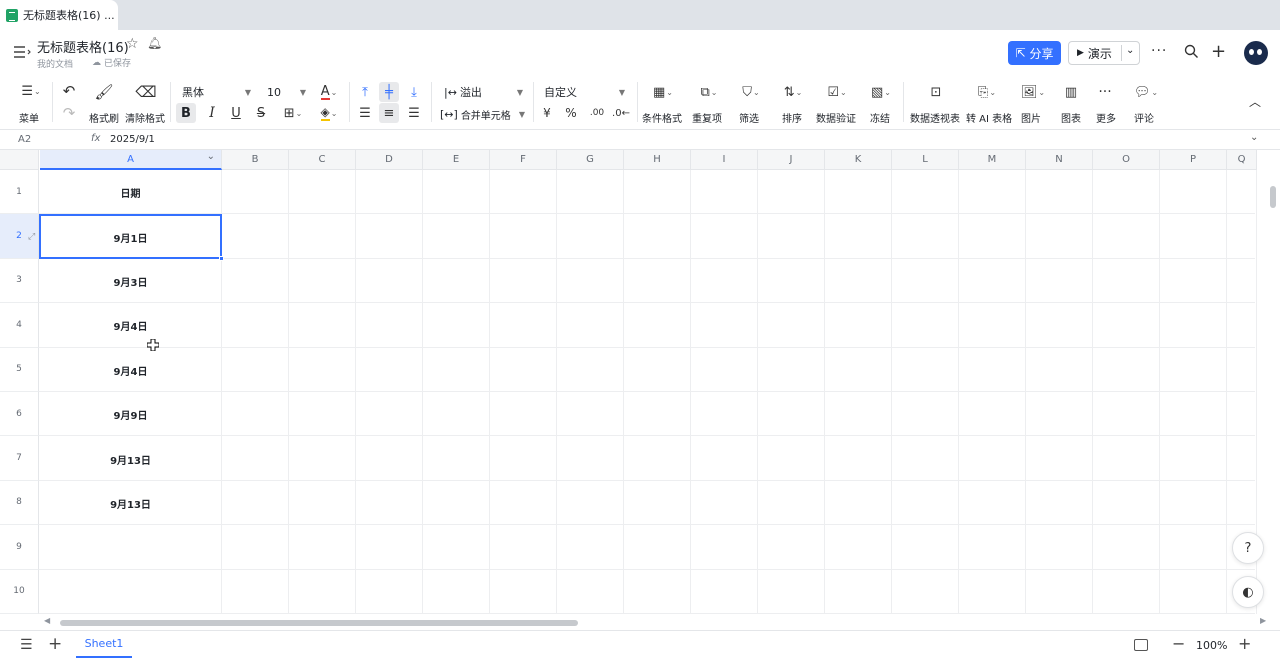 The height and width of the screenshot is (658, 1280). I want to click on notification-bell-icon: 🔔︎, so click(154, 43).